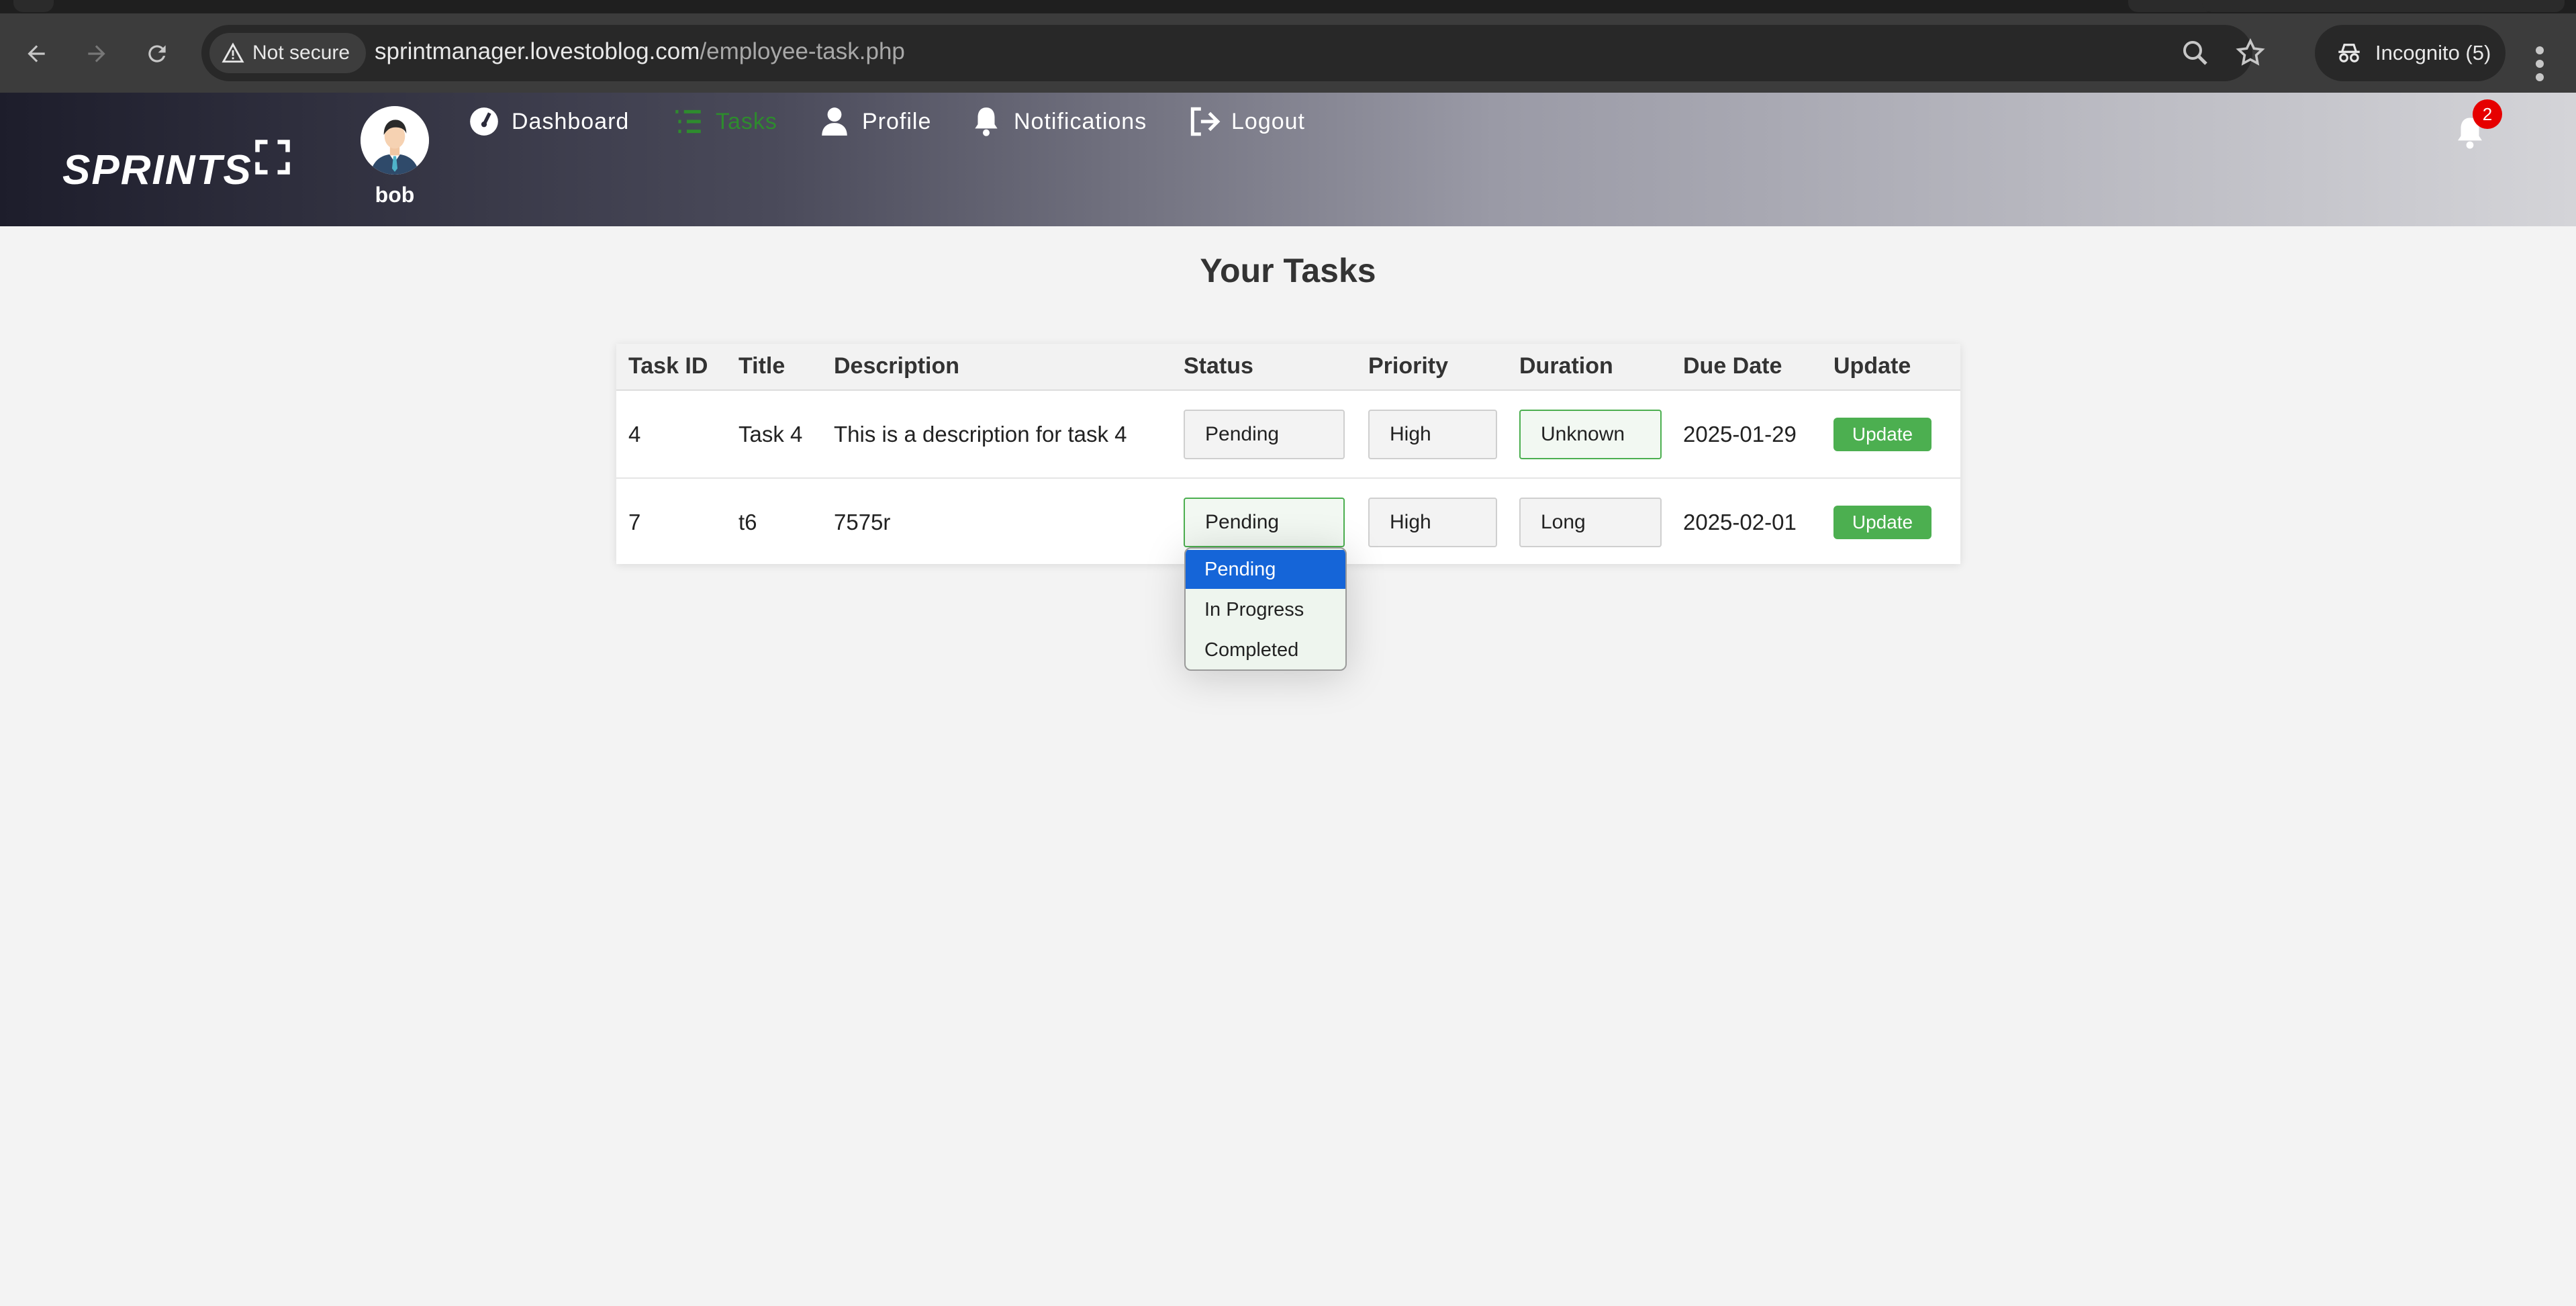 Image resolution: width=2576 pixels, height=1306 pixels. I want to click on user-avatar-icon, so click(395, 140).